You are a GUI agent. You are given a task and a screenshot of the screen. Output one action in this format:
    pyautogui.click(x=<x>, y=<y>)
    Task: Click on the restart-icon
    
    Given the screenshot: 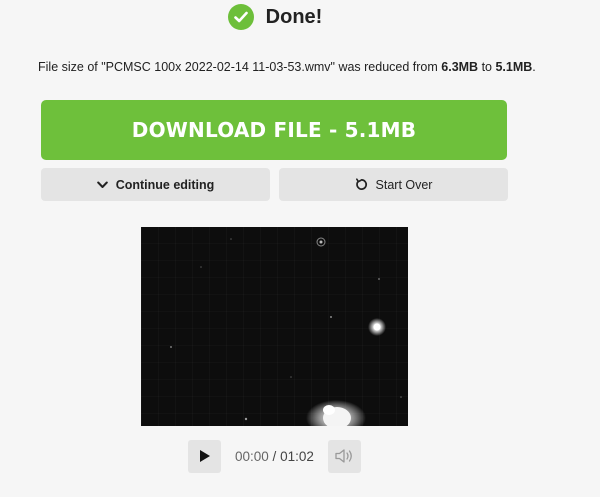 What is the action you would take?
    pyautogui.click(x=361, y=184)
    